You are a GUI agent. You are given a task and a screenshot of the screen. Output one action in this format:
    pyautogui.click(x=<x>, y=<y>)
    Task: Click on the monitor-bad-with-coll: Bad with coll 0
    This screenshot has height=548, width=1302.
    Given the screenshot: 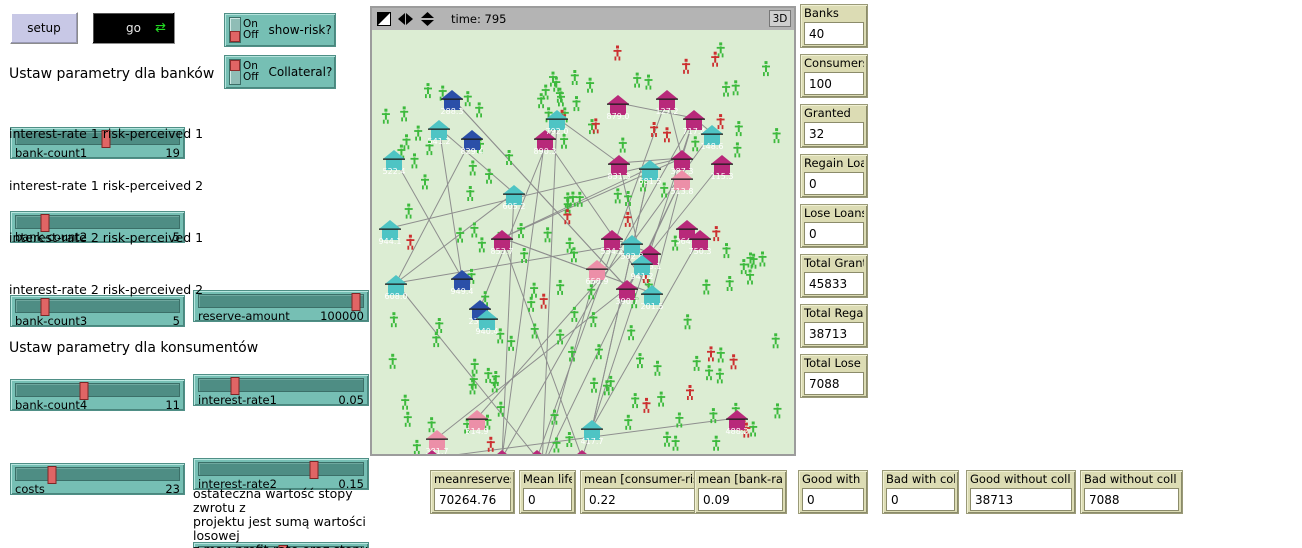 What is the action you would take?
    pyautogui.click(x=920, y=492)
    